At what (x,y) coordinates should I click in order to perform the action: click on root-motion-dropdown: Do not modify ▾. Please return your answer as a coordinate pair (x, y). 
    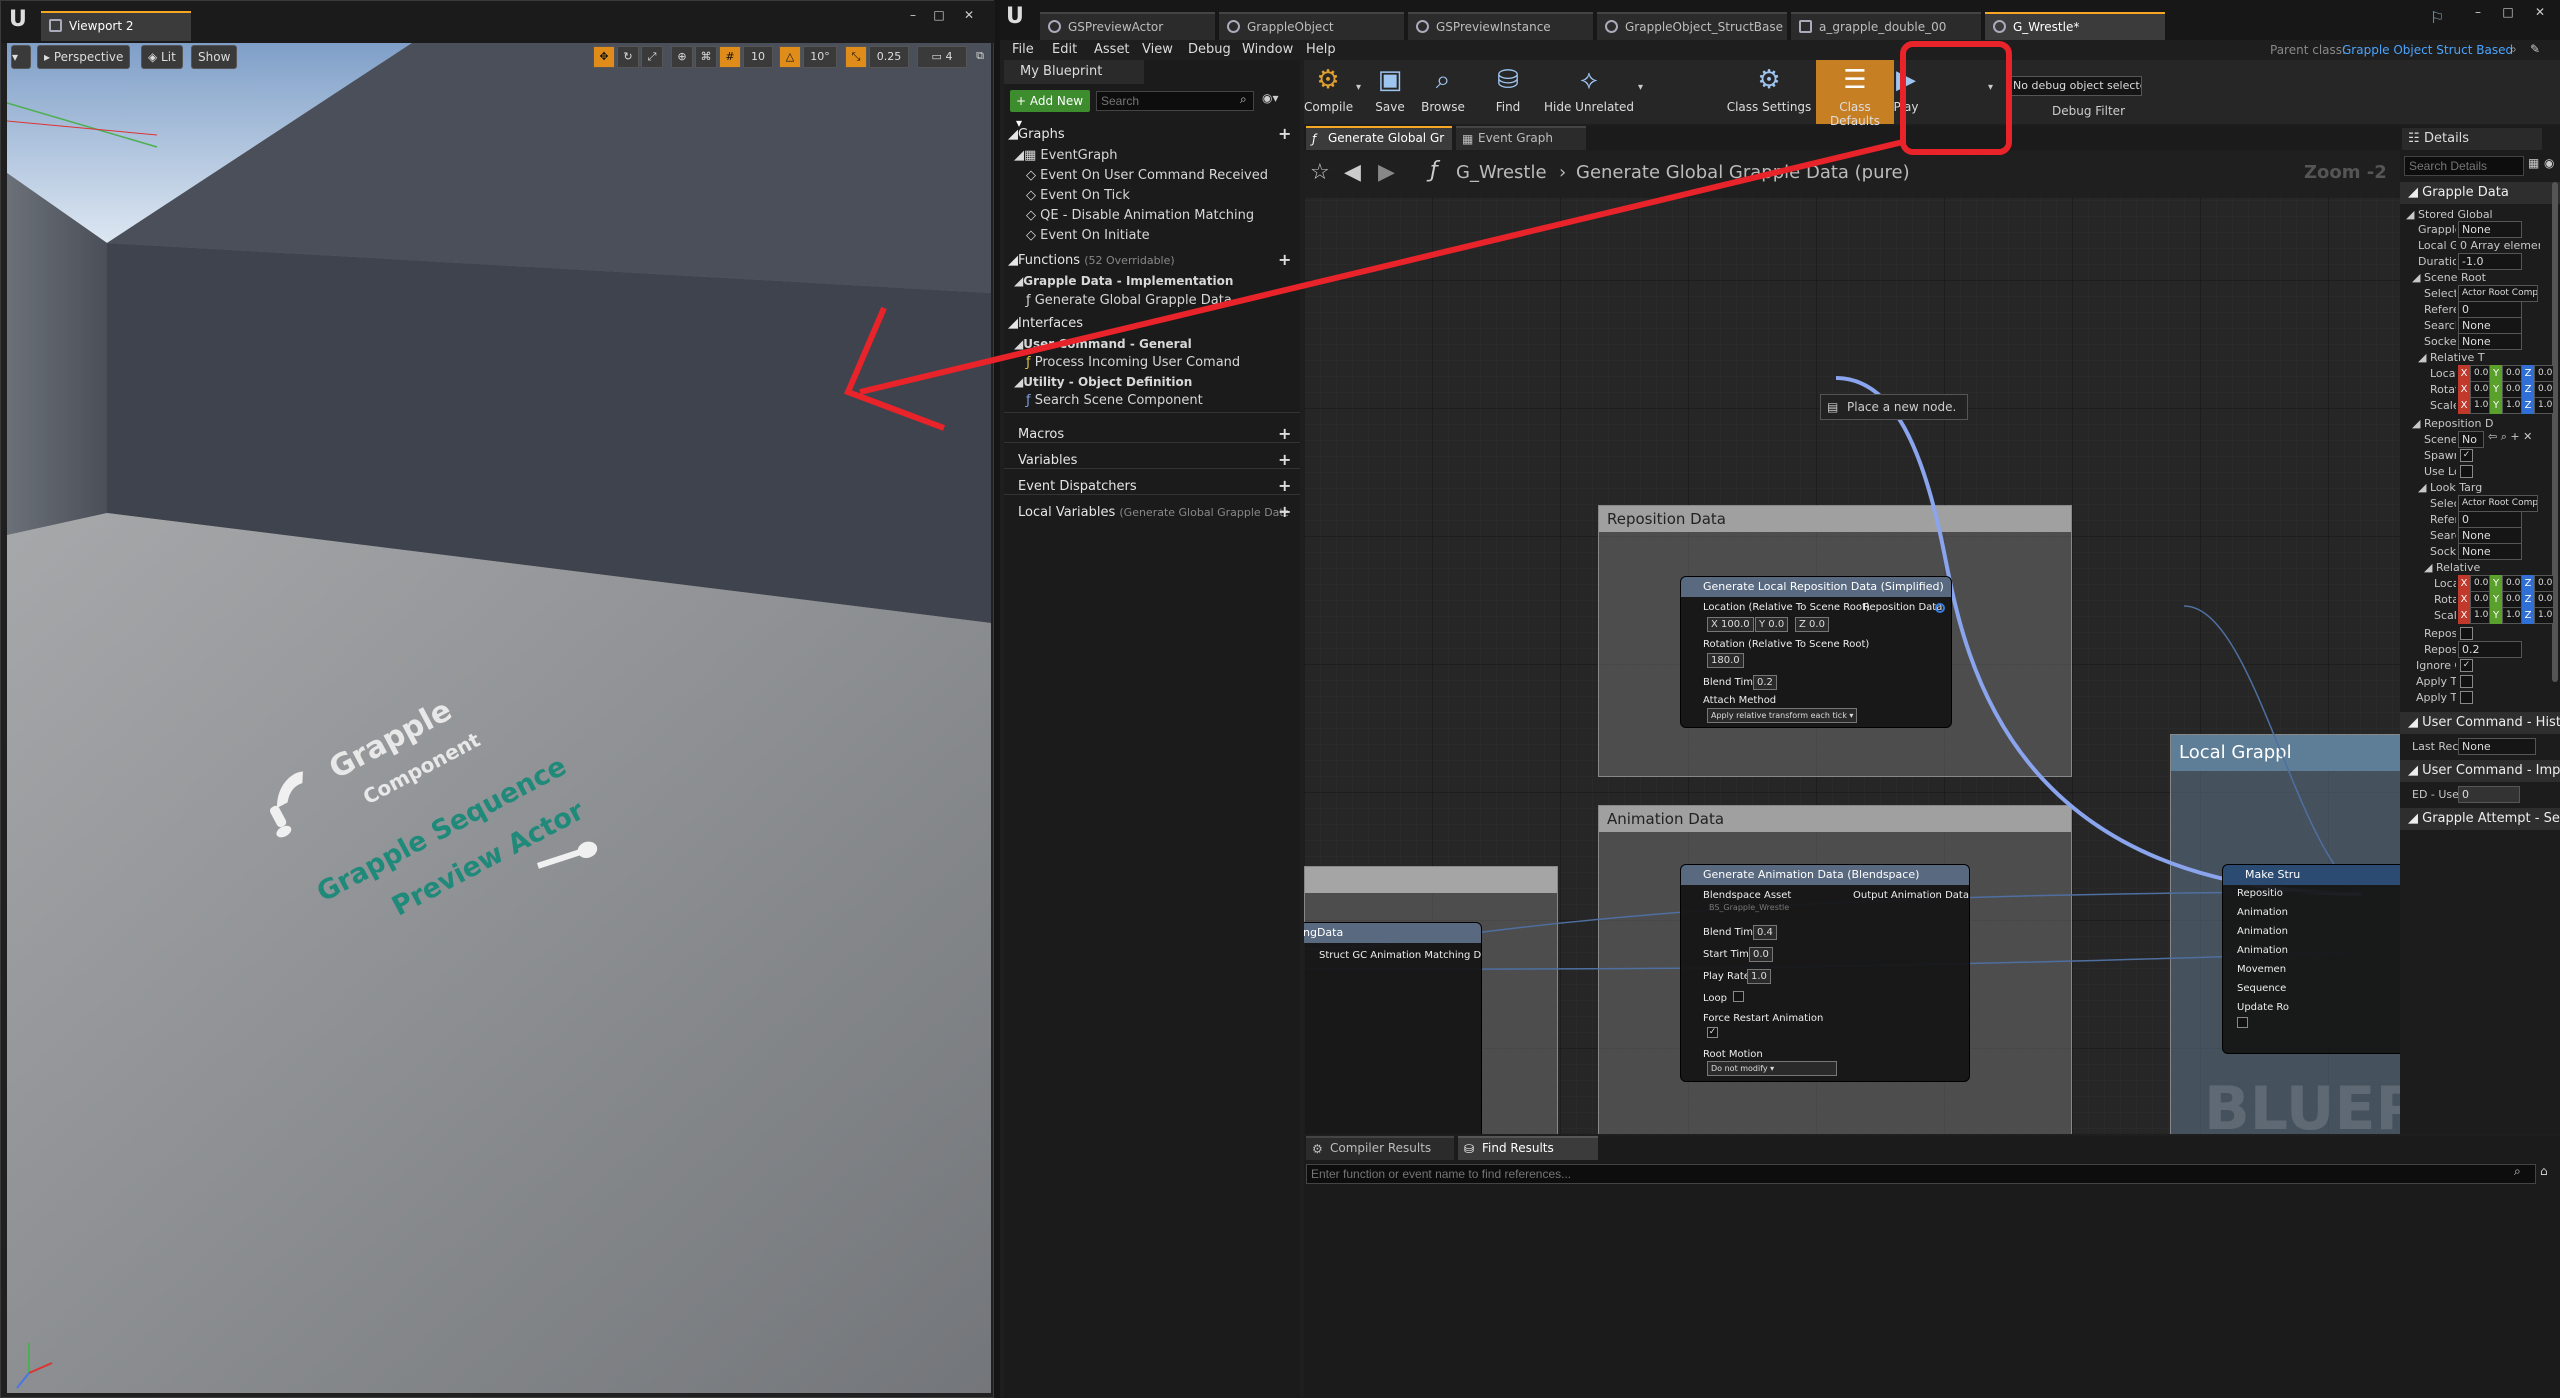
    Looking at the image, I should click on (1772, 1068).